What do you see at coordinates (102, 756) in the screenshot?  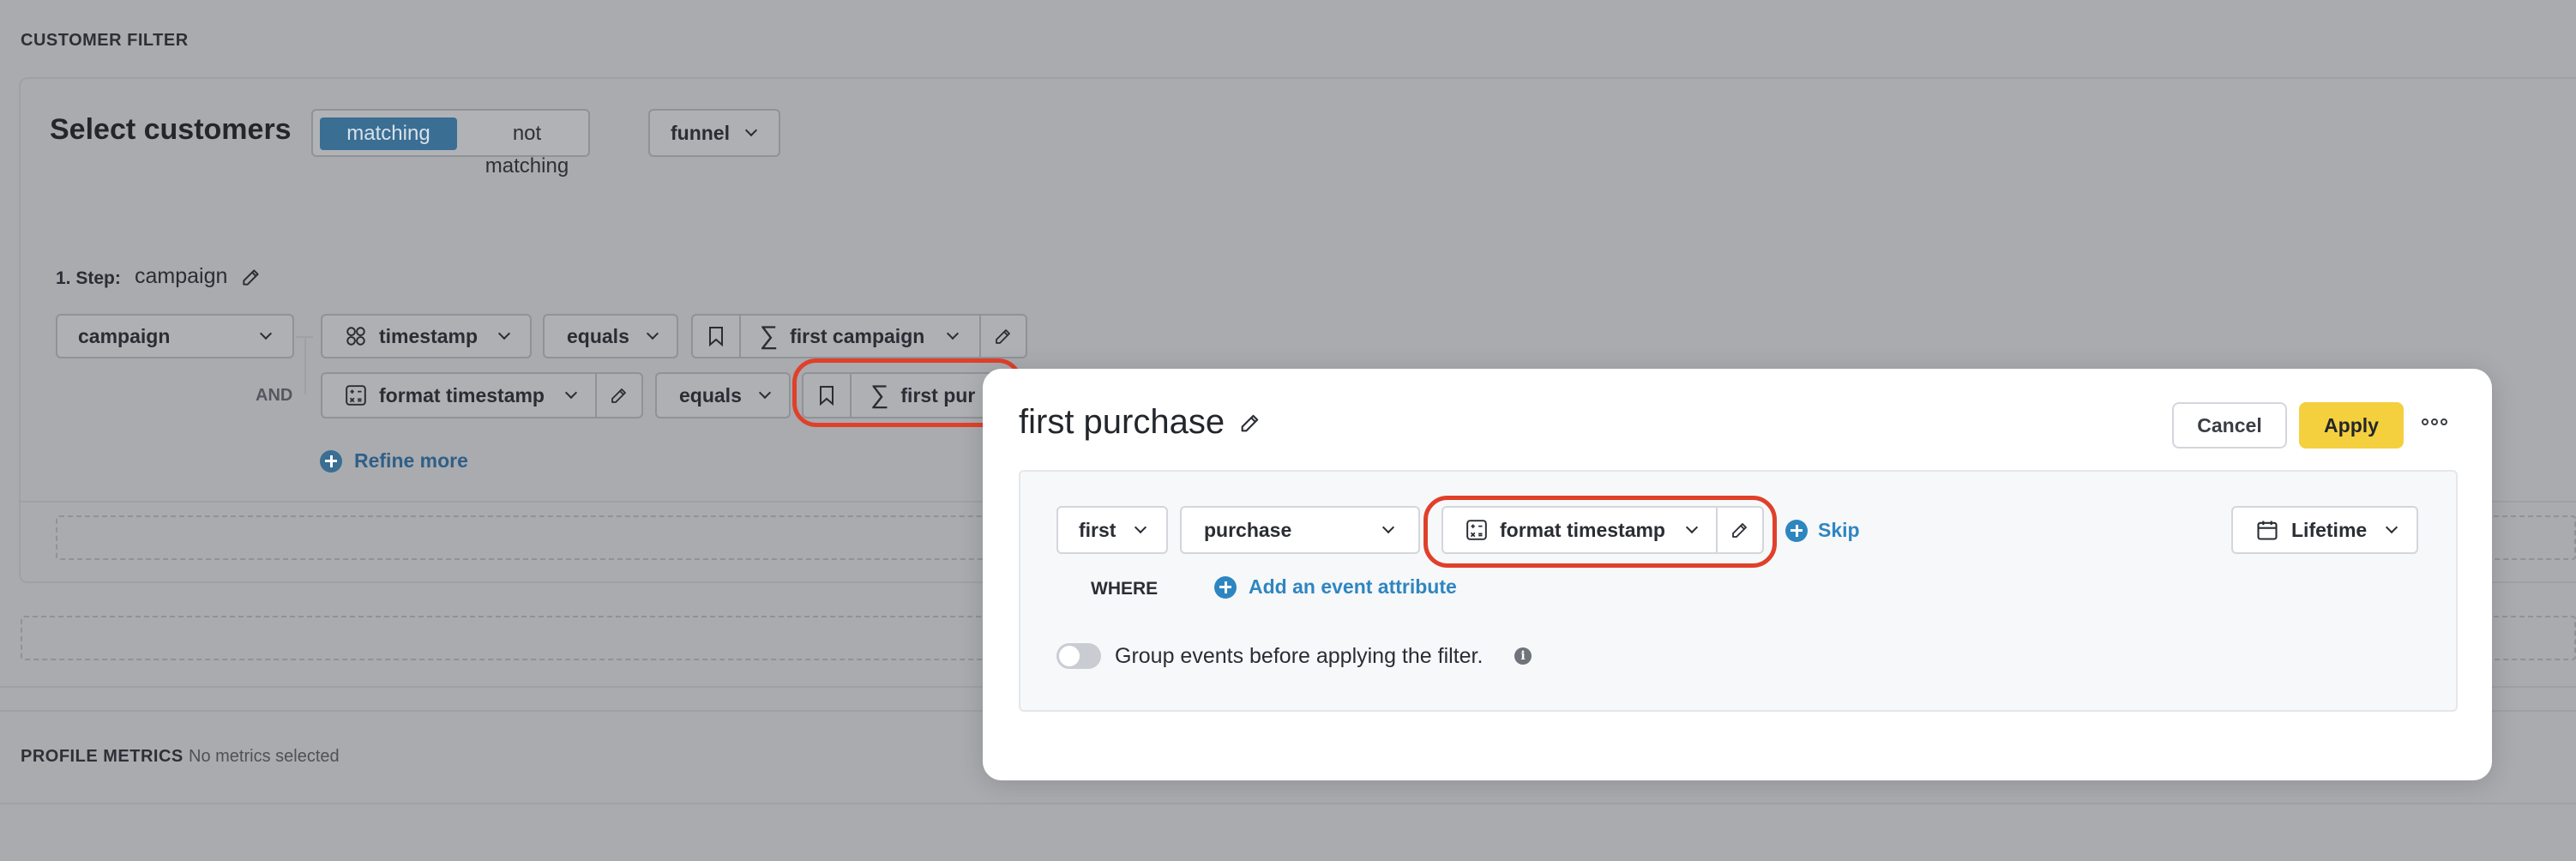 I see `profile-metrics-heading: PROFILE METRICS` at bounding box center [102, 756].